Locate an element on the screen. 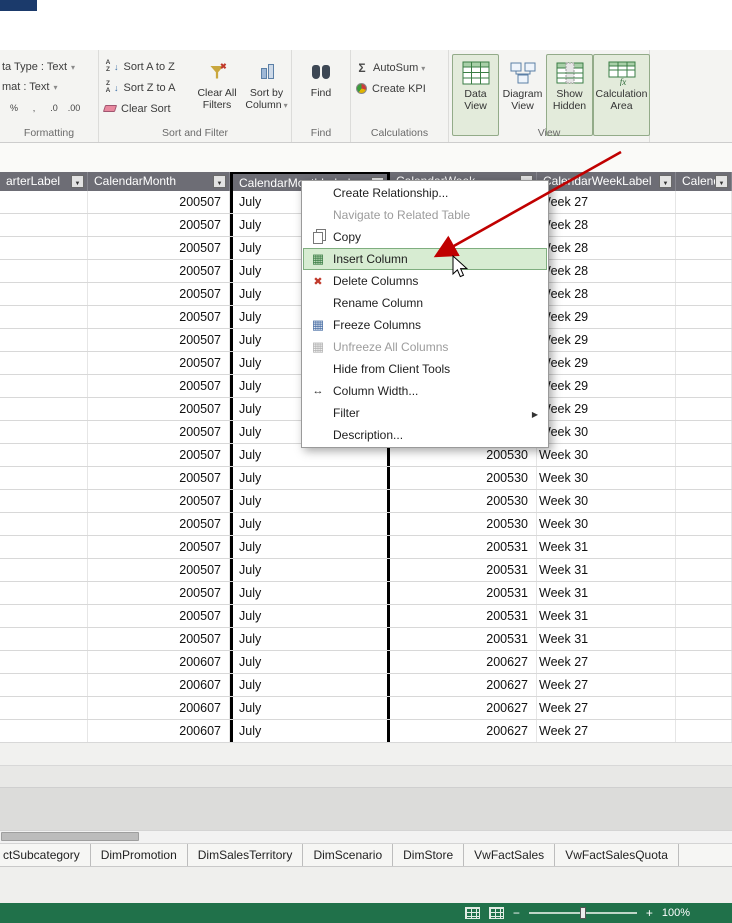  cell: Week 31 is located at coordinates (606, 547).